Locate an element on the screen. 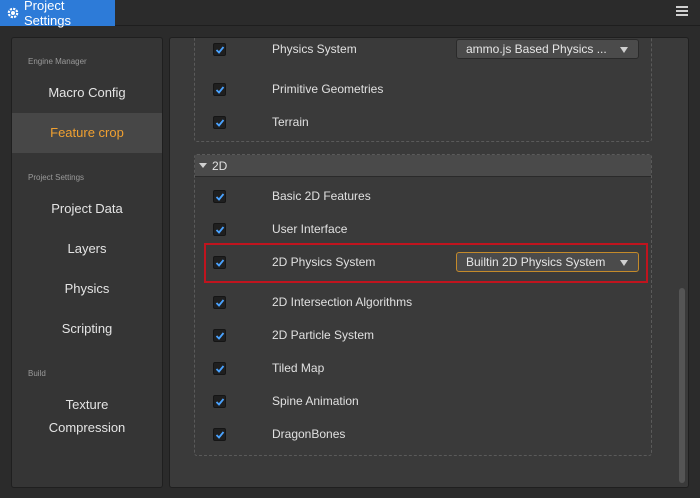 This screenshot has width=700, height=498. tab-title: Project Settings is located at coordinates (47, 14).